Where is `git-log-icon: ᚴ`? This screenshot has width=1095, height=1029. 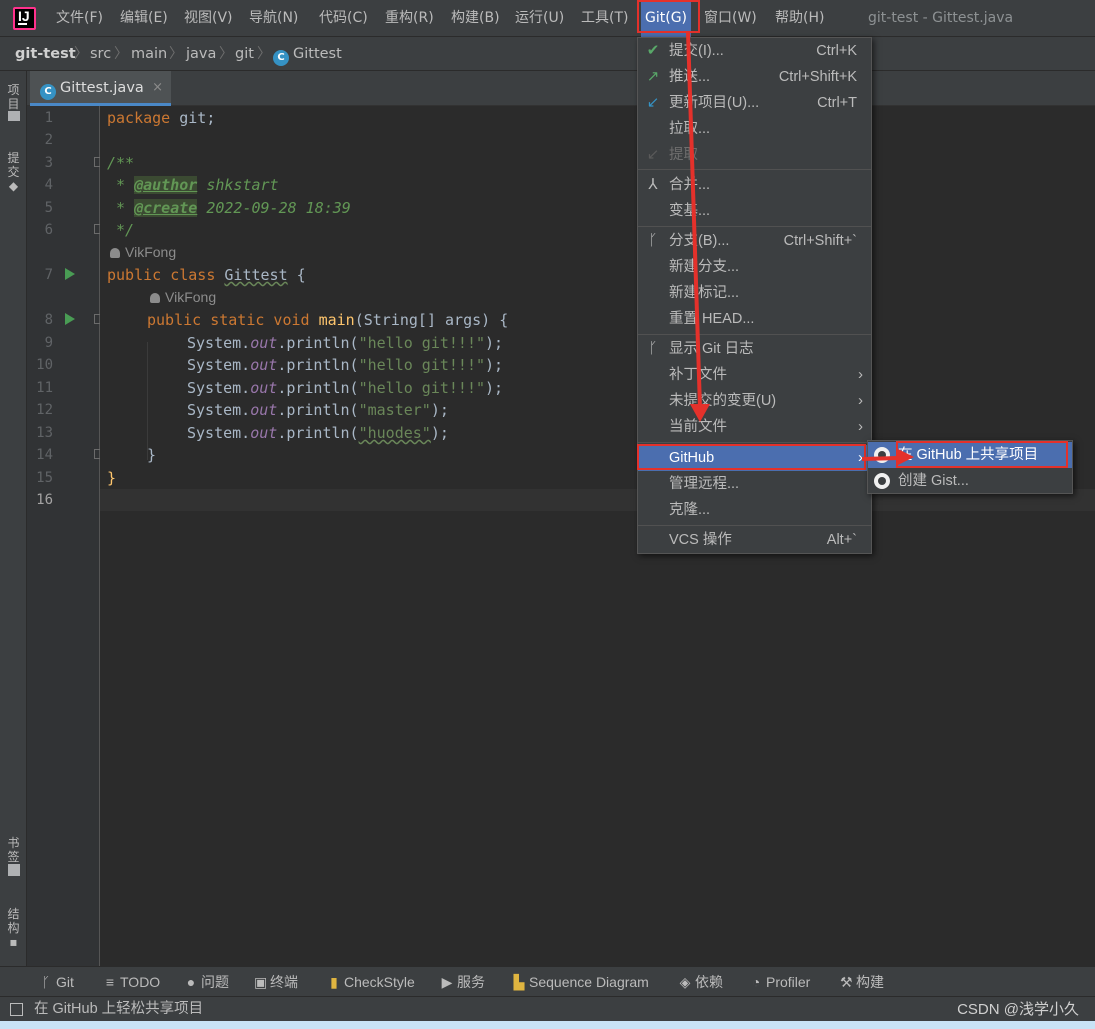
git-log-icon: ᚴ is located at coordinates (653, 348).